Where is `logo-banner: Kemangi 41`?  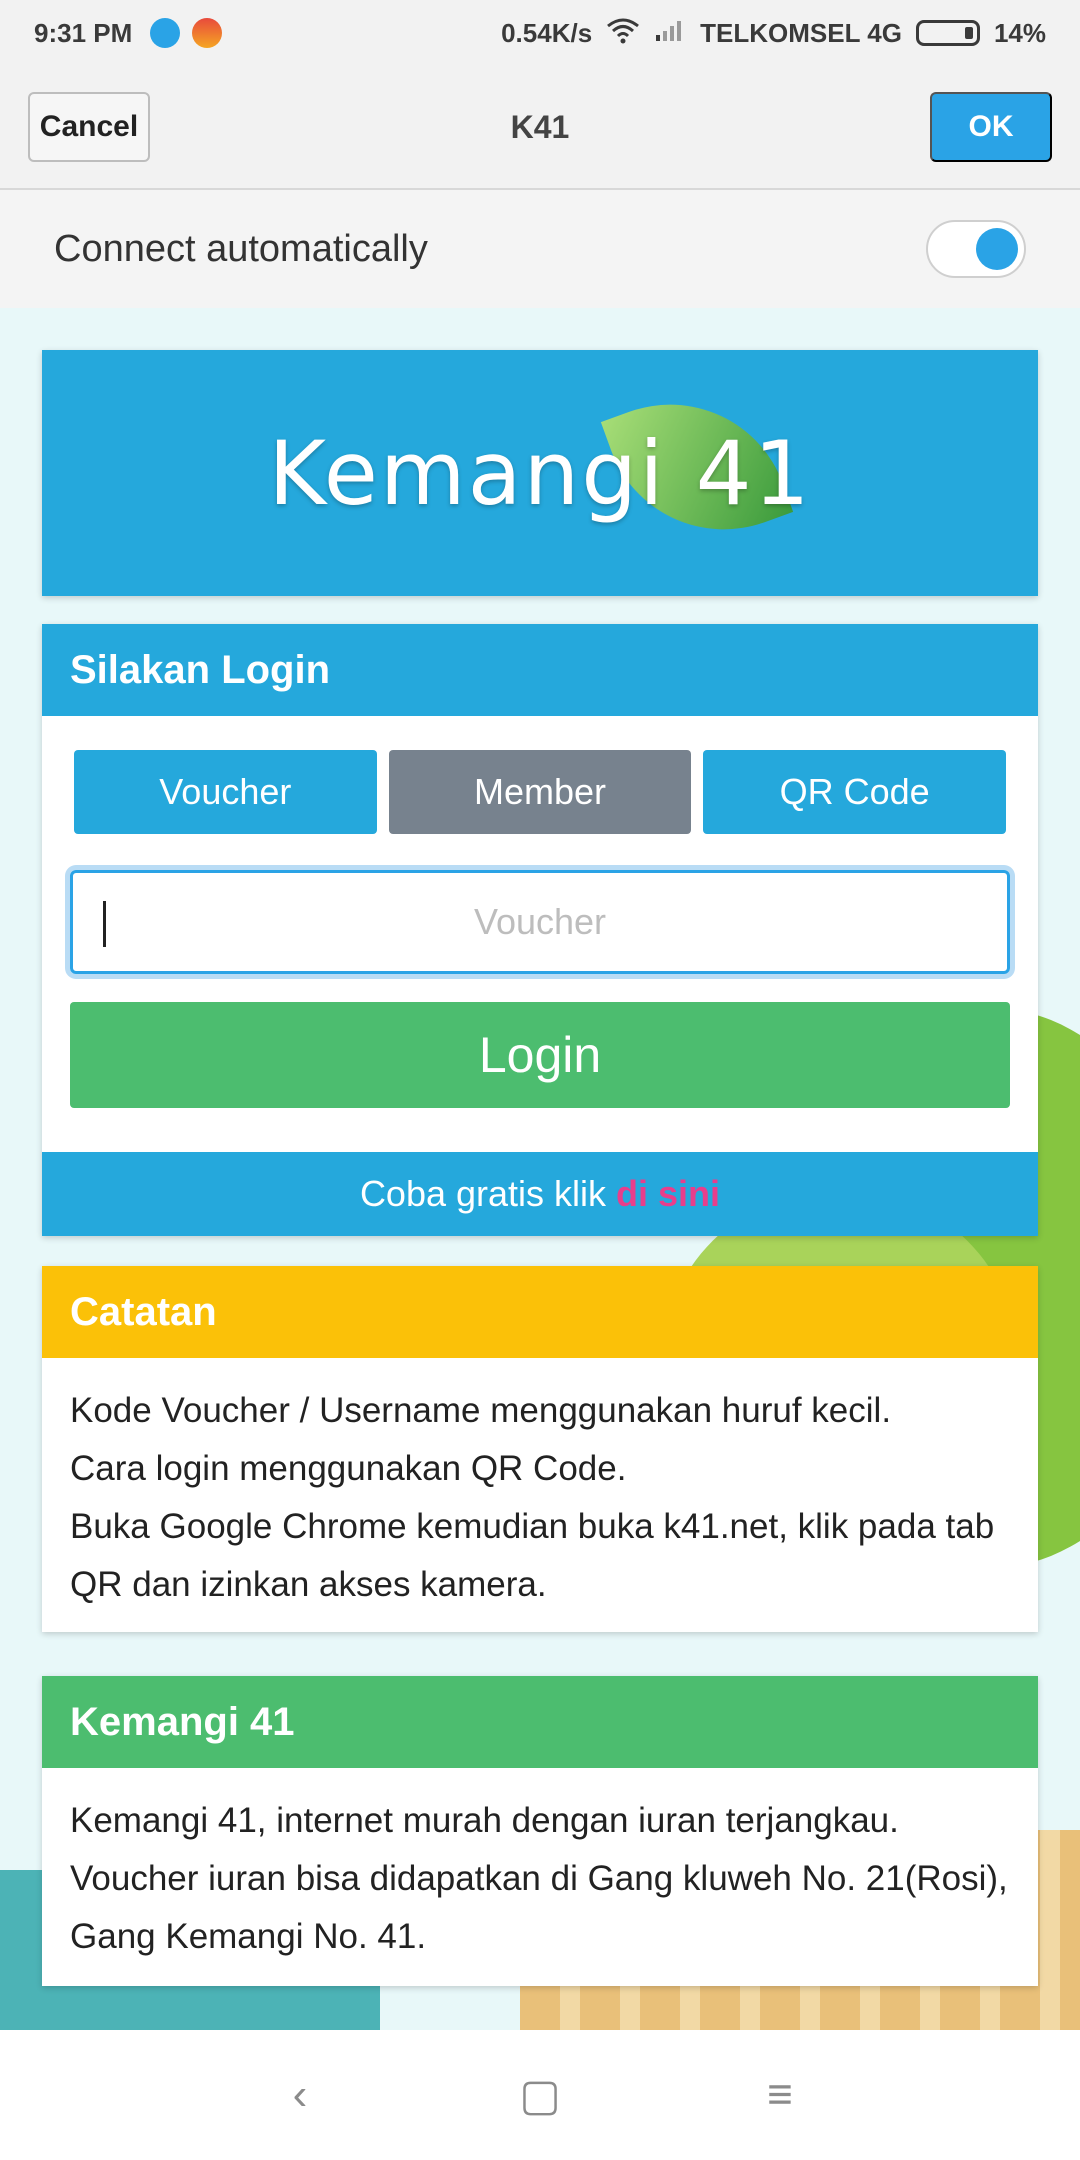 logo-banner: Kemangi 41 is located at coordinates (540, 473).